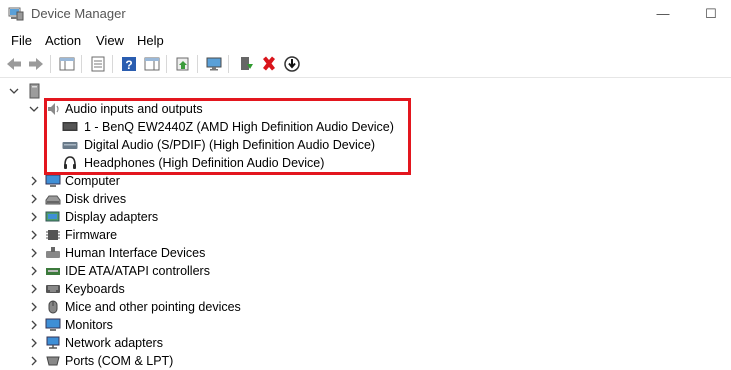 Image resolution: width=731 pixels, height=370 pixels. Describe the element at coordinates (709, 14) in the screenshot. I see `maximize-button: ☐` at that location.